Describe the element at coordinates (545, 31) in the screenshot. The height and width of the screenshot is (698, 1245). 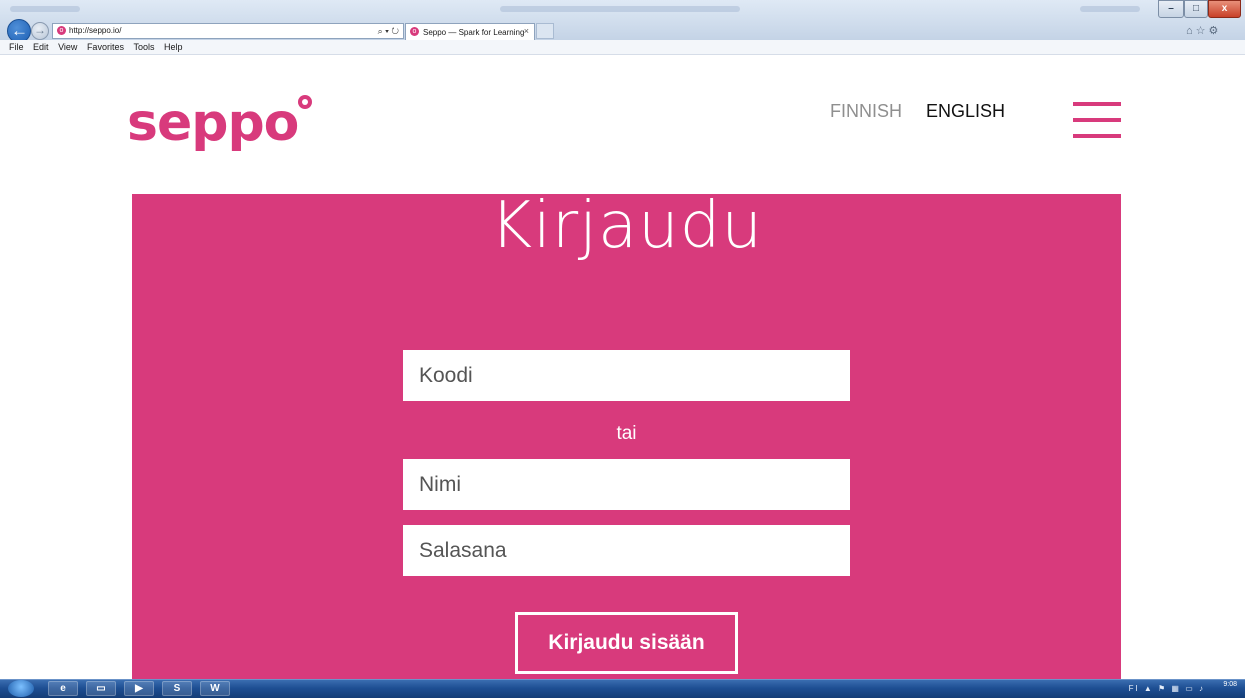
I see `new-tab-button` at that location.